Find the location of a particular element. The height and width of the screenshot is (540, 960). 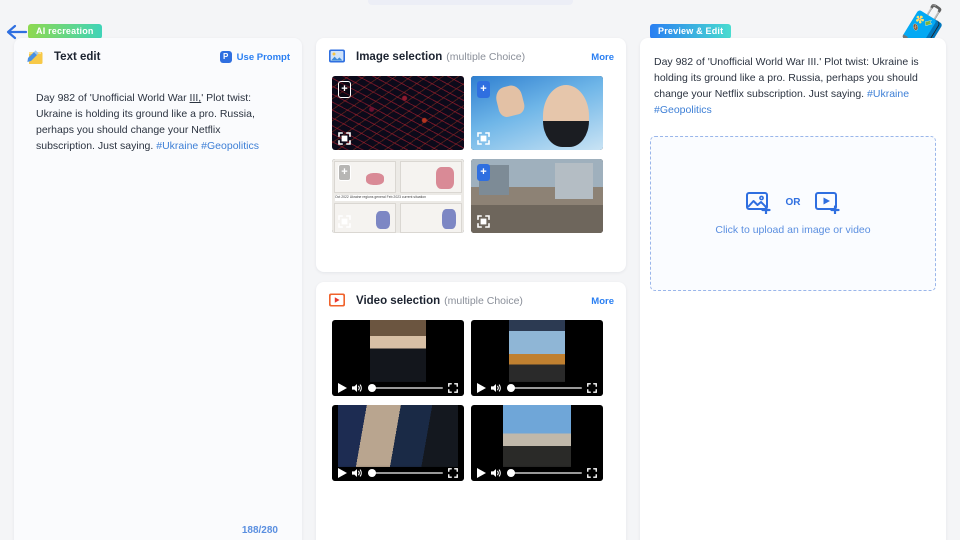

boris-speech-video: + is located at coordinates (398, 358).